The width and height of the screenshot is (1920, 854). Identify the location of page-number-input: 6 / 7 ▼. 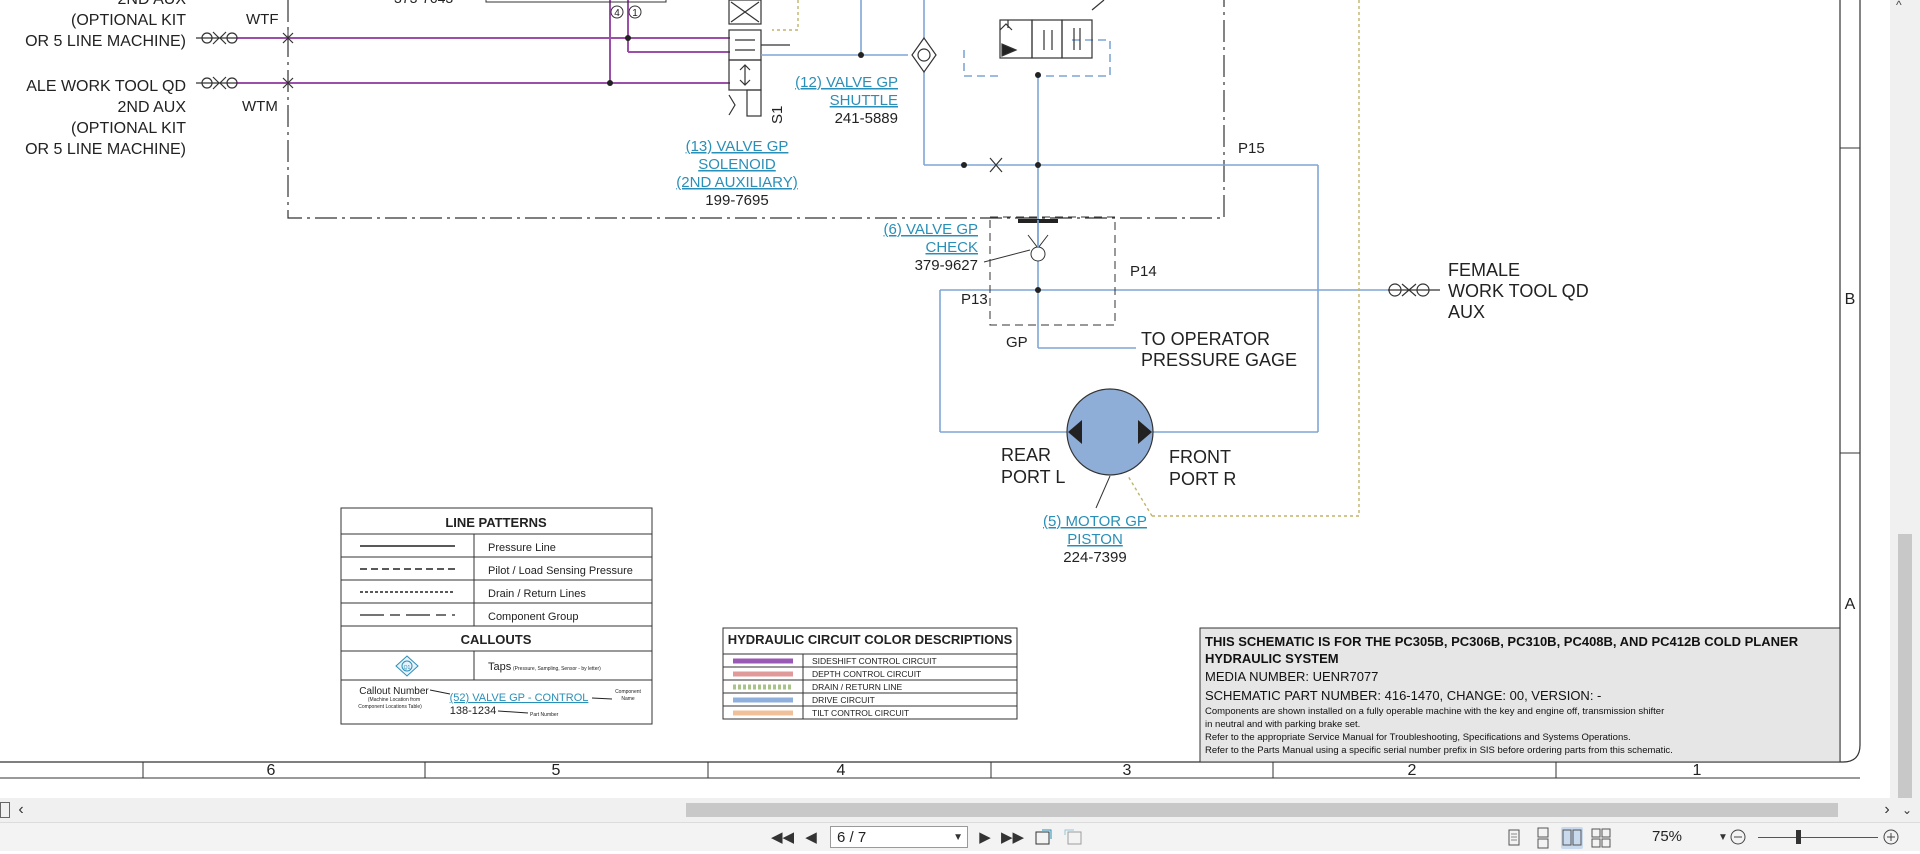
(899, 837).